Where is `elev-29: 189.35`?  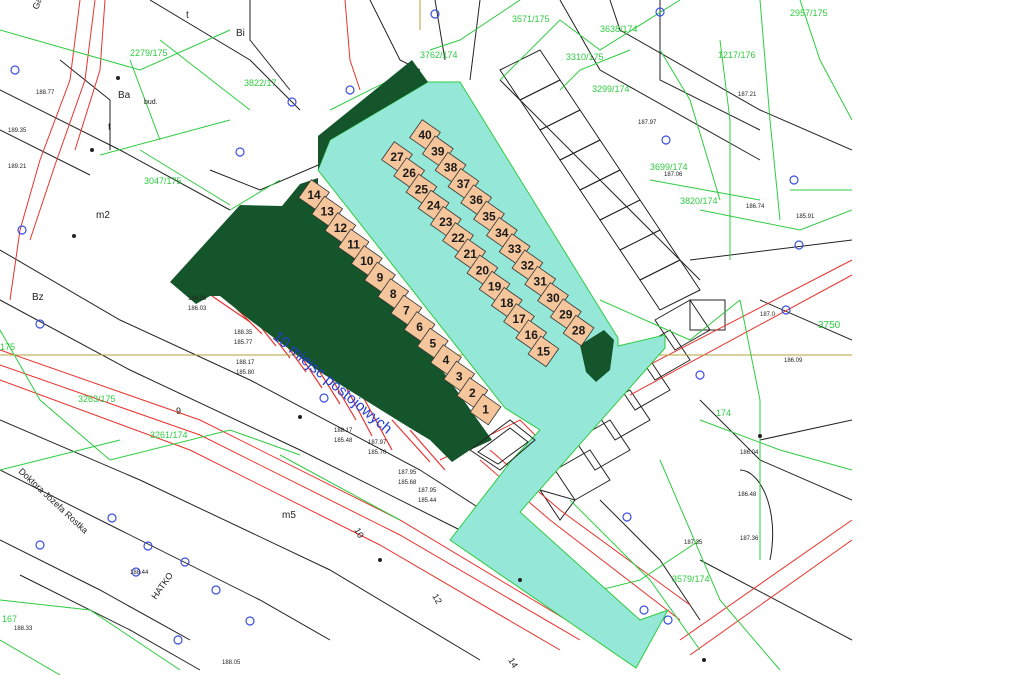
elev-29: 189.35 is located at coordinates (17, 131).